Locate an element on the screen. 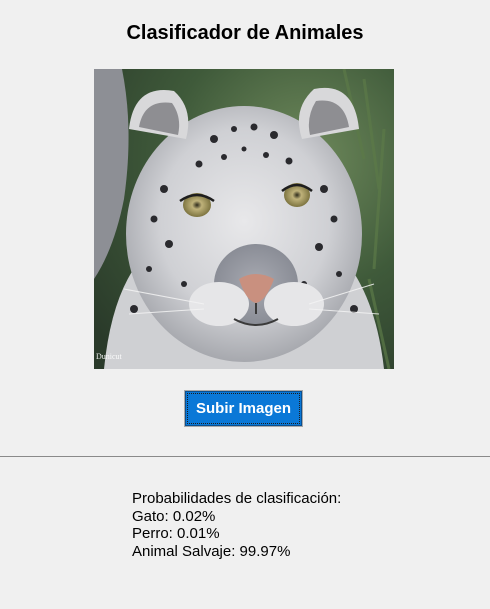 The width and height of the screenshot is (490, 609). app-title: Clasificador de Animales is located at coordinates (245, 33).